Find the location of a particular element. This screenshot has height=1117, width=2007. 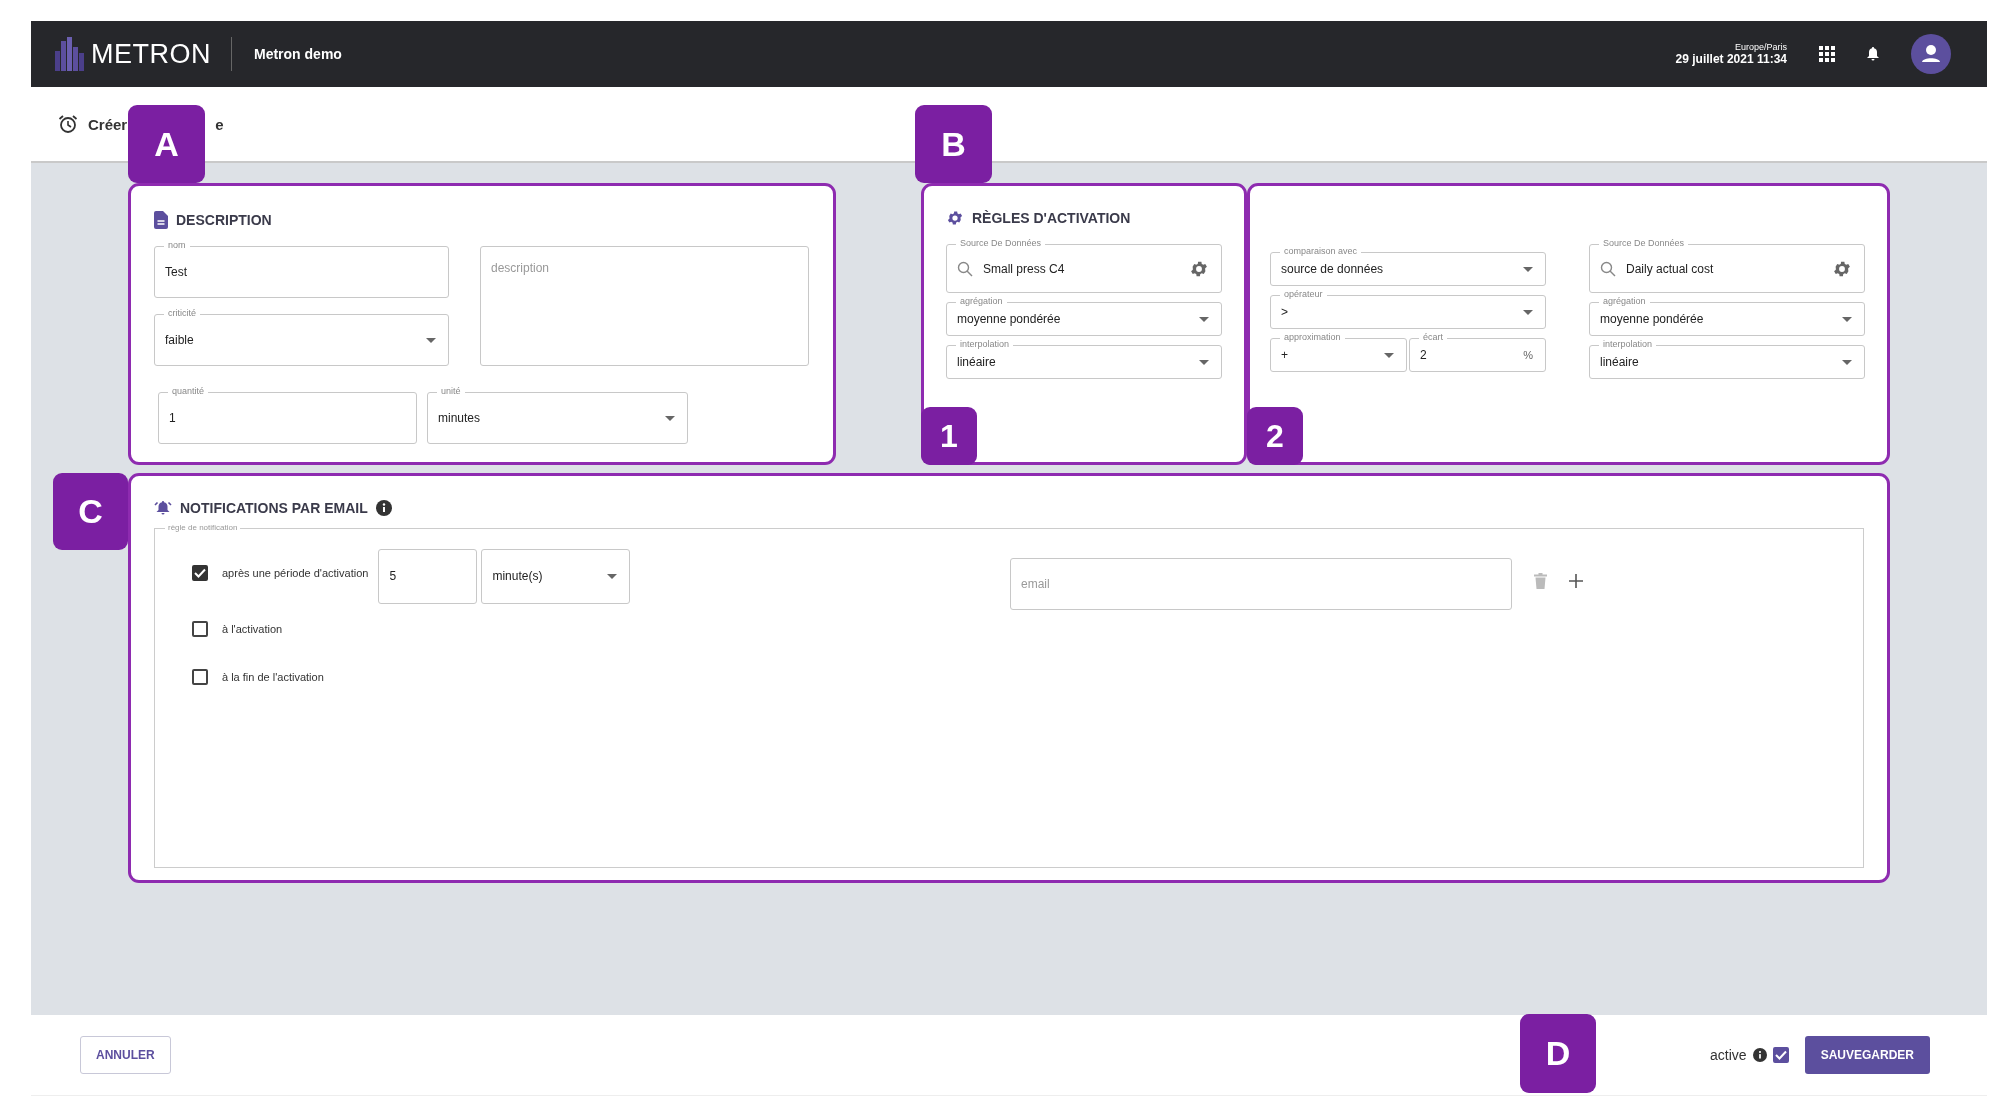

document-icon is located at coordinates (161, 220).